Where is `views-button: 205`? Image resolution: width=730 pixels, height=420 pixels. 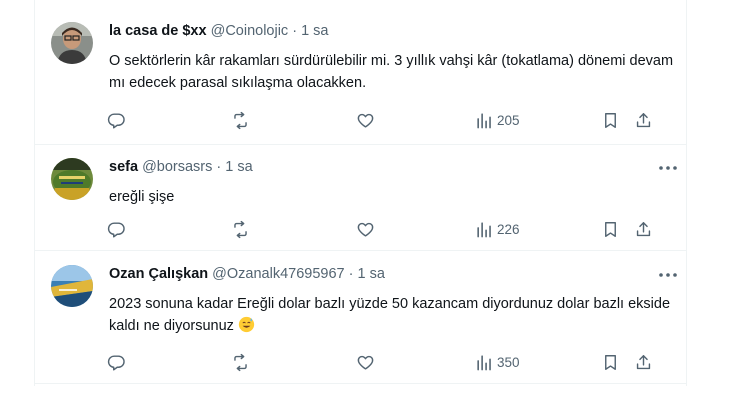
views-button: 205 is located at coordinates (497, 120).